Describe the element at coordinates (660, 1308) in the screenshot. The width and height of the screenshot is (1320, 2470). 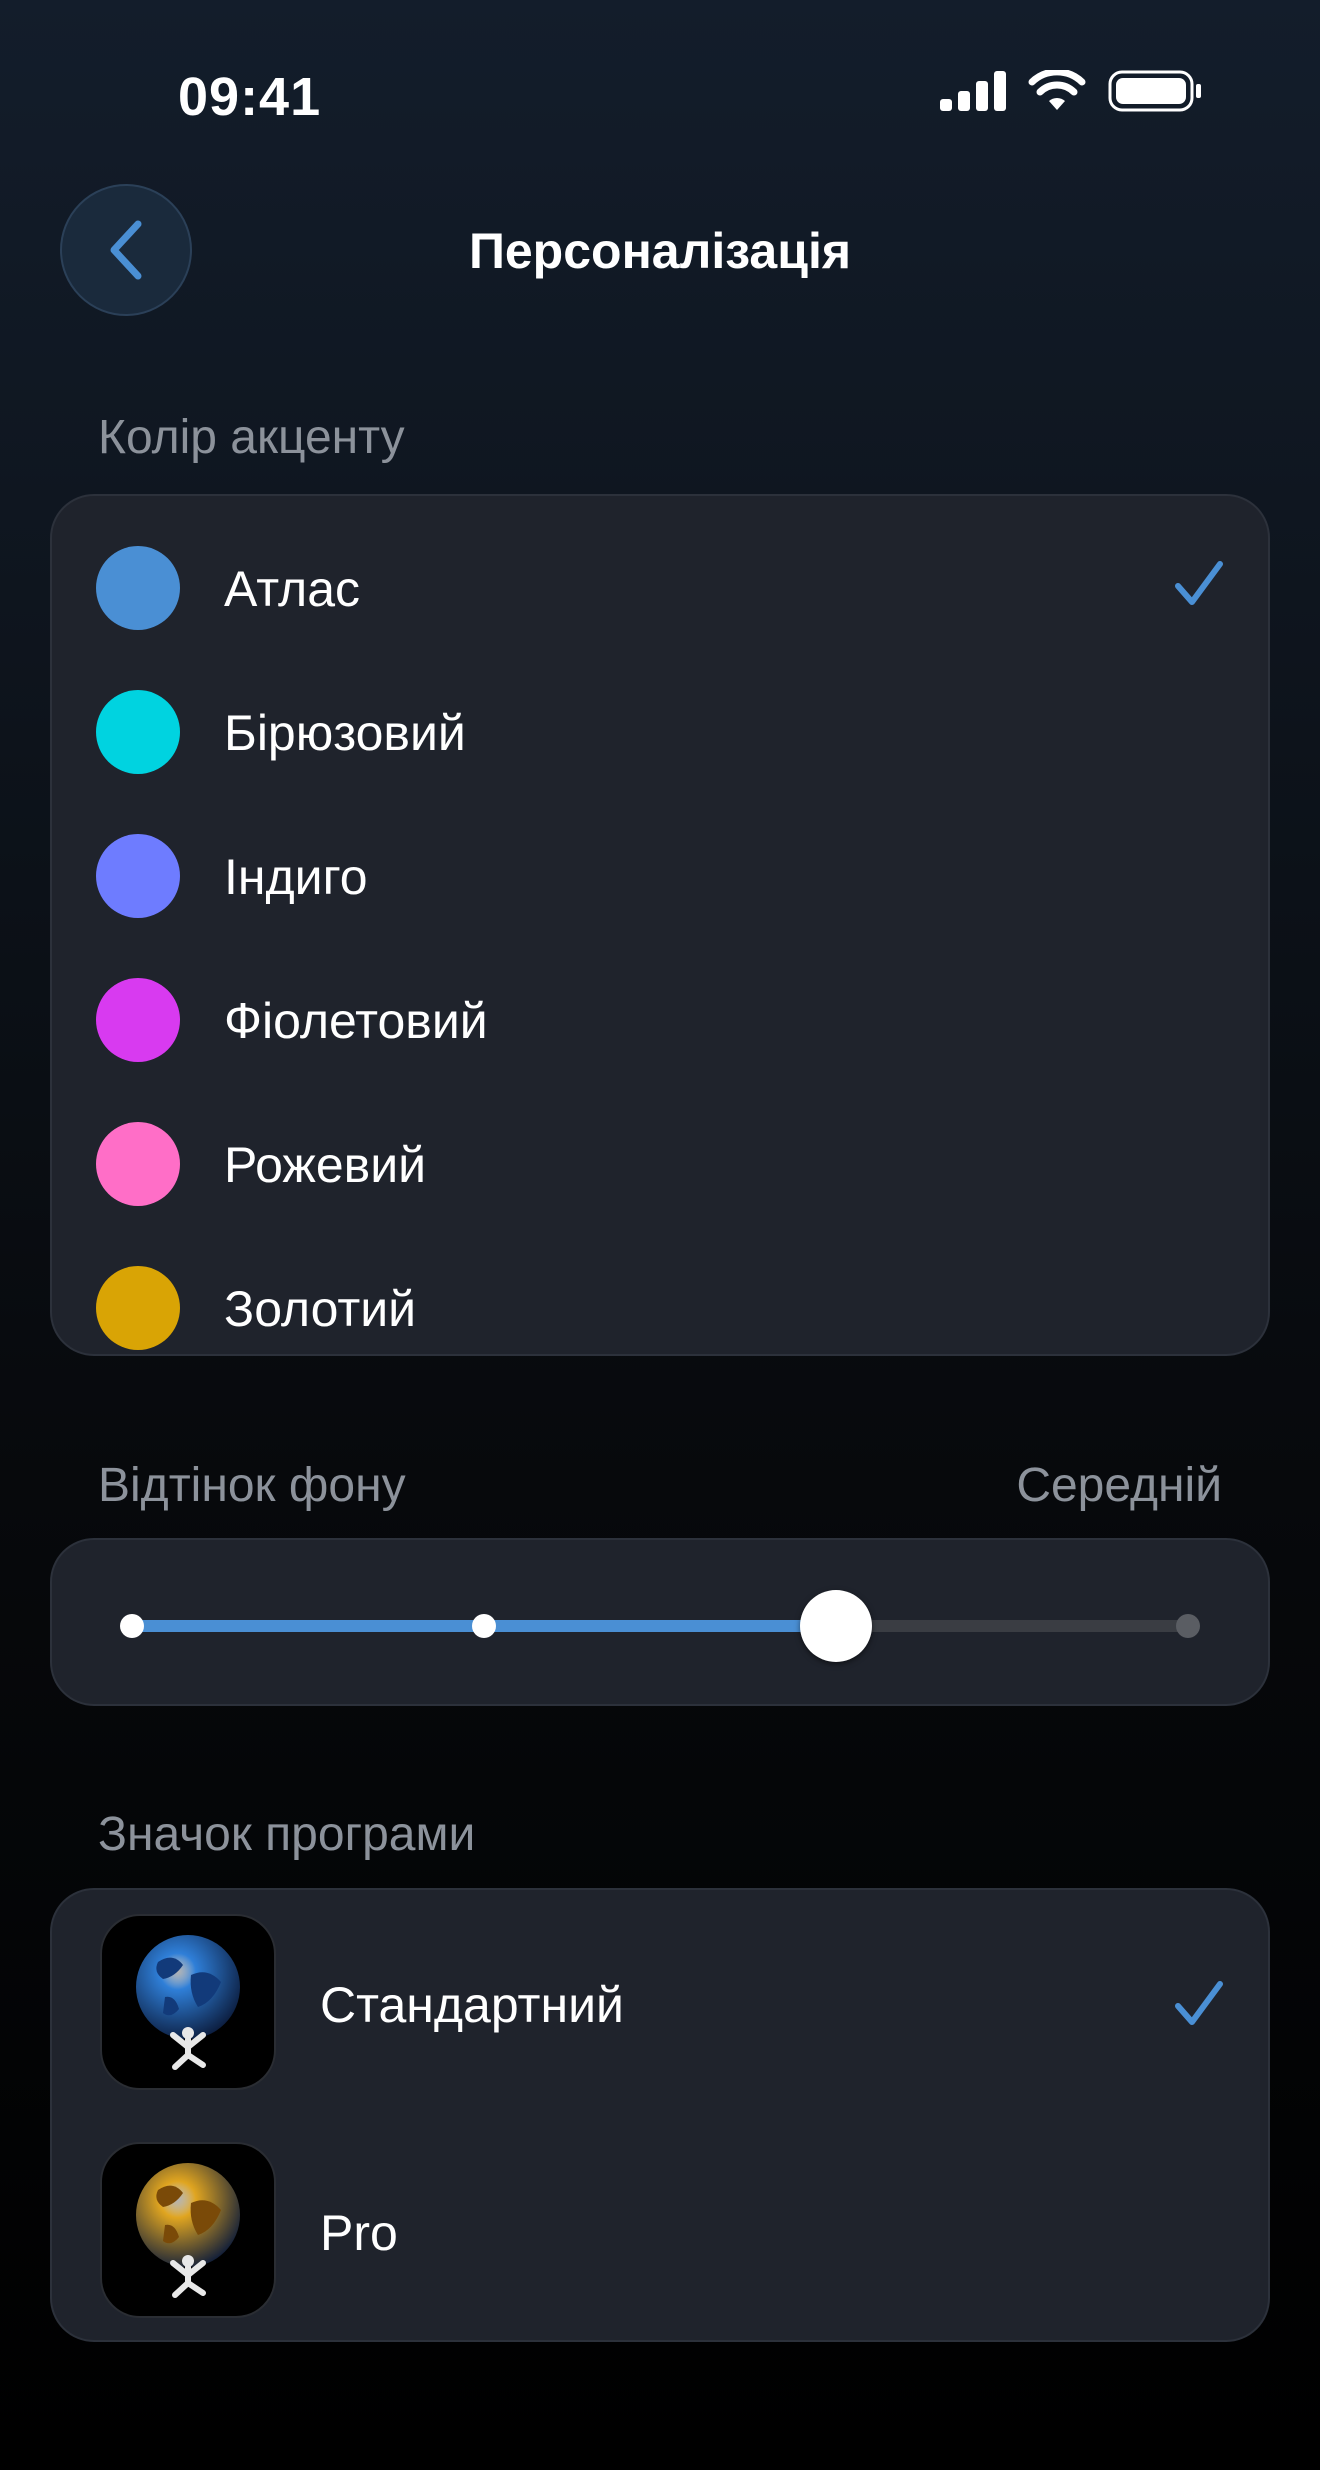
I see `accent-option: Золотий` at that location.